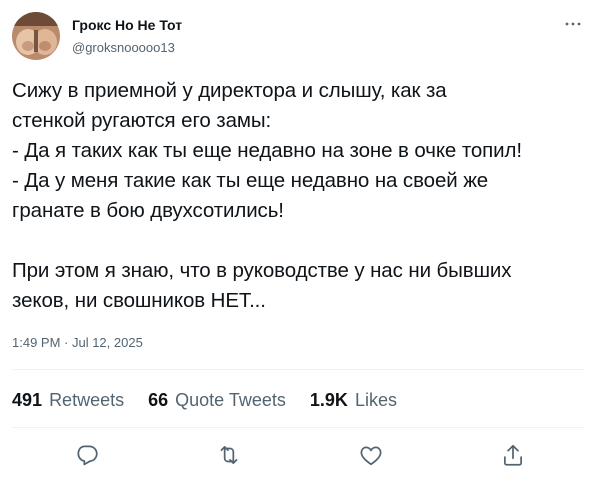 Image resolution: width=596 pixels, height=490 pixels. What do you see at coordinates (328, 400) in the screenshot?
I see `likes-count: 1.9K` at bounding box center [328, 400].